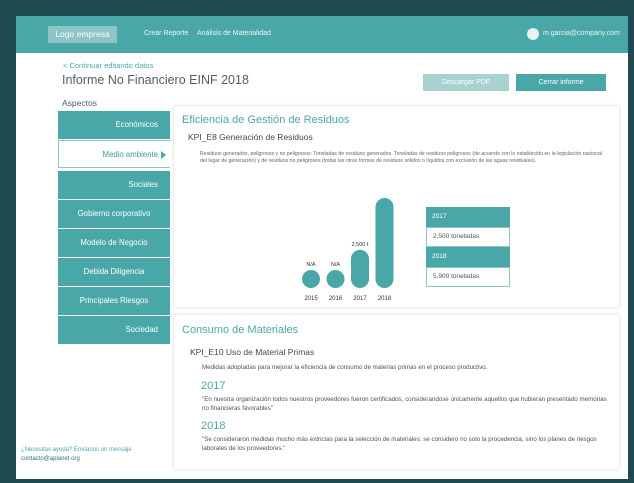 Image resolution: width=634 pixels, height=483 pixels. I want to click on sidebar-item-label: Modelo de Negocio, so click(114, 242).